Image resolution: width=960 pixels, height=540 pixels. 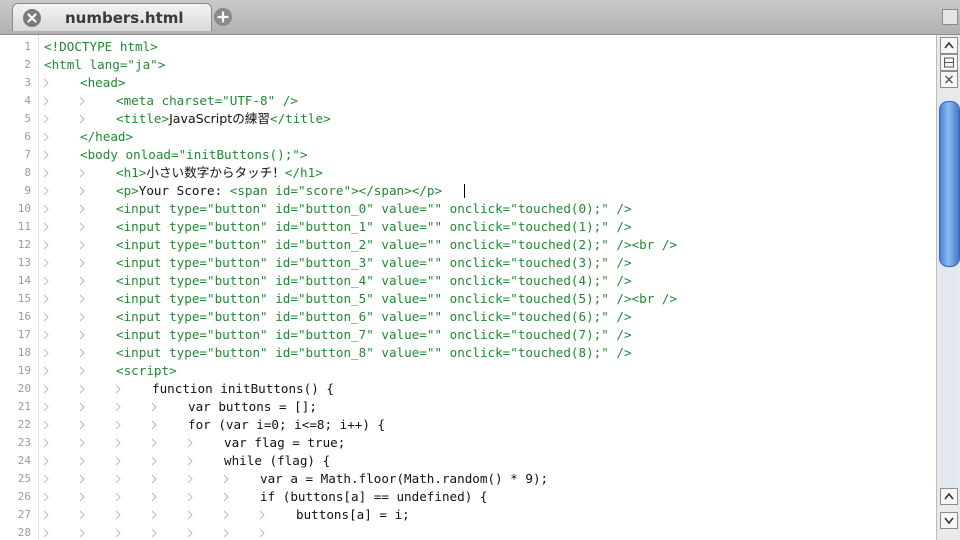 What do you see at coordinates (32, 18) in the screenshot?
I see `close-icon` at bounding box center [32, 18].